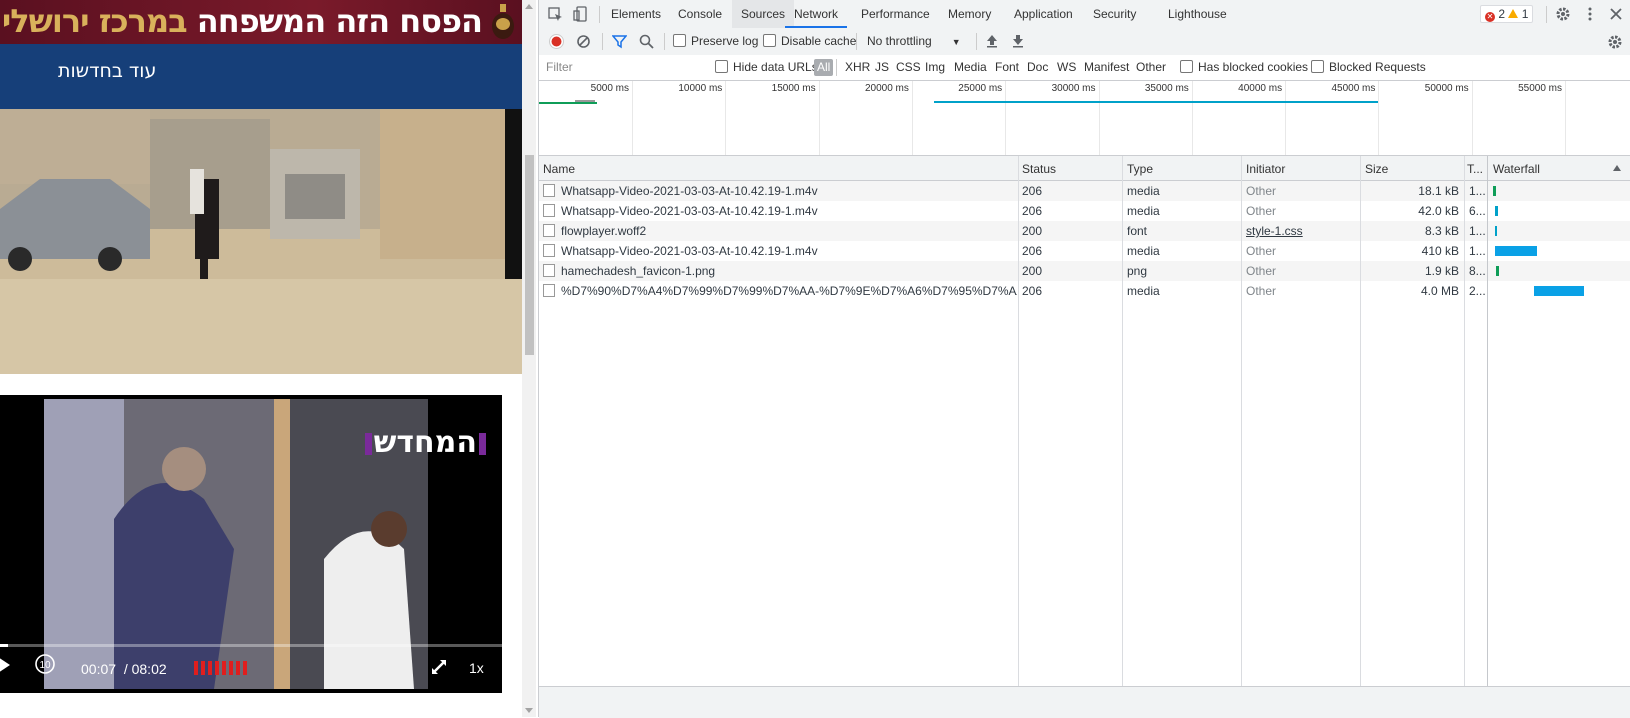 The image size is (1630, 718). I want to click on import-har-icon, so click(992, 41).